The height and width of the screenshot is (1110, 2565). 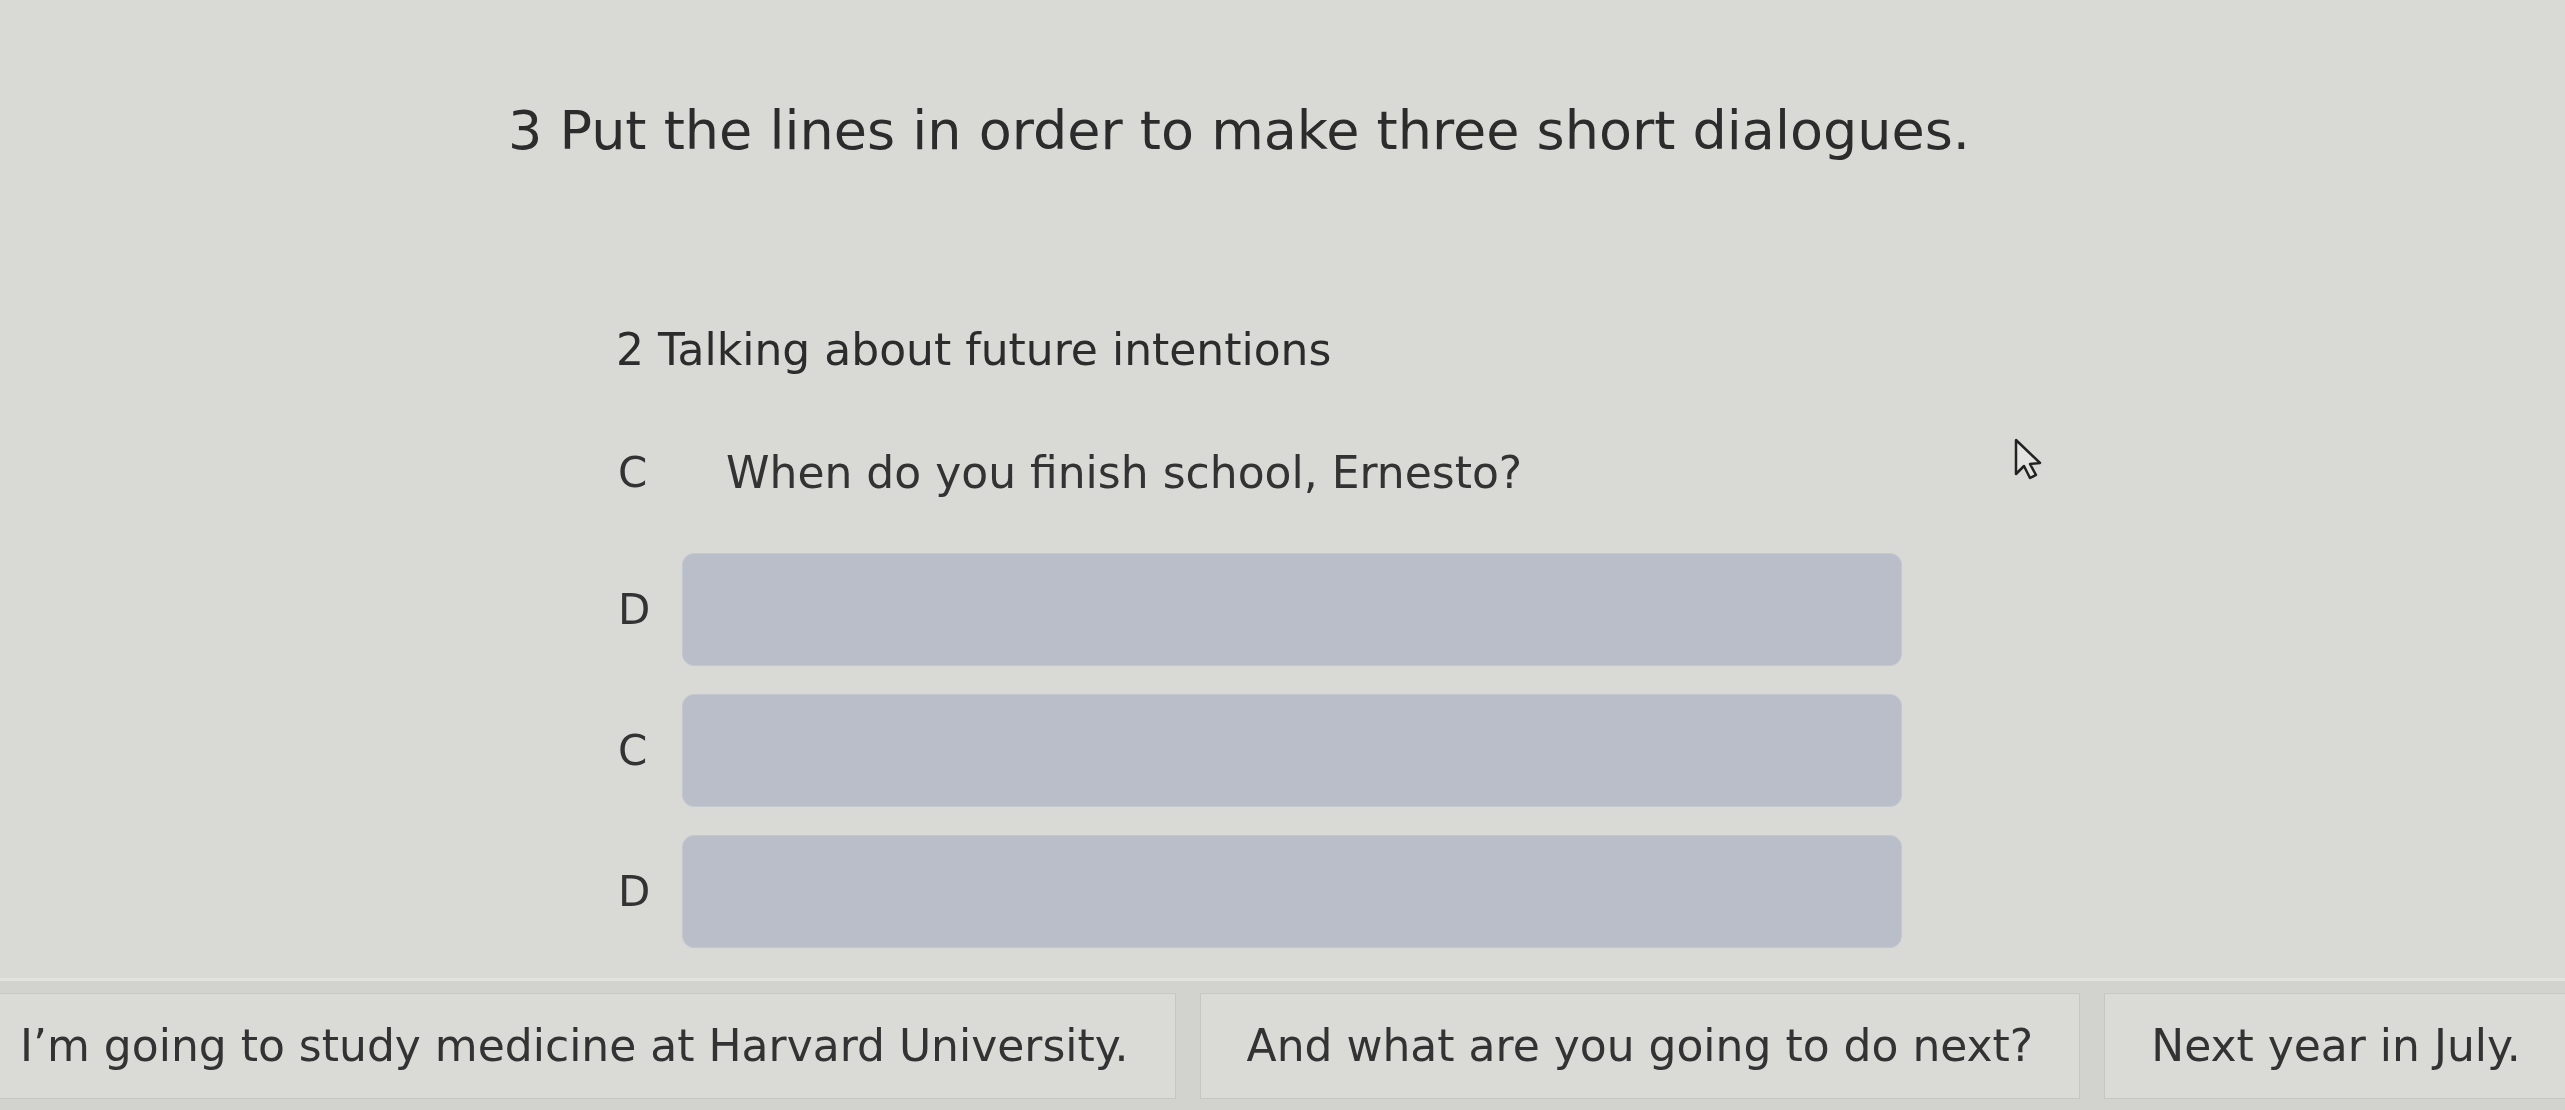 I want to click on answer-option: And what are you going to do next?, so click(x=1640, y=1045).